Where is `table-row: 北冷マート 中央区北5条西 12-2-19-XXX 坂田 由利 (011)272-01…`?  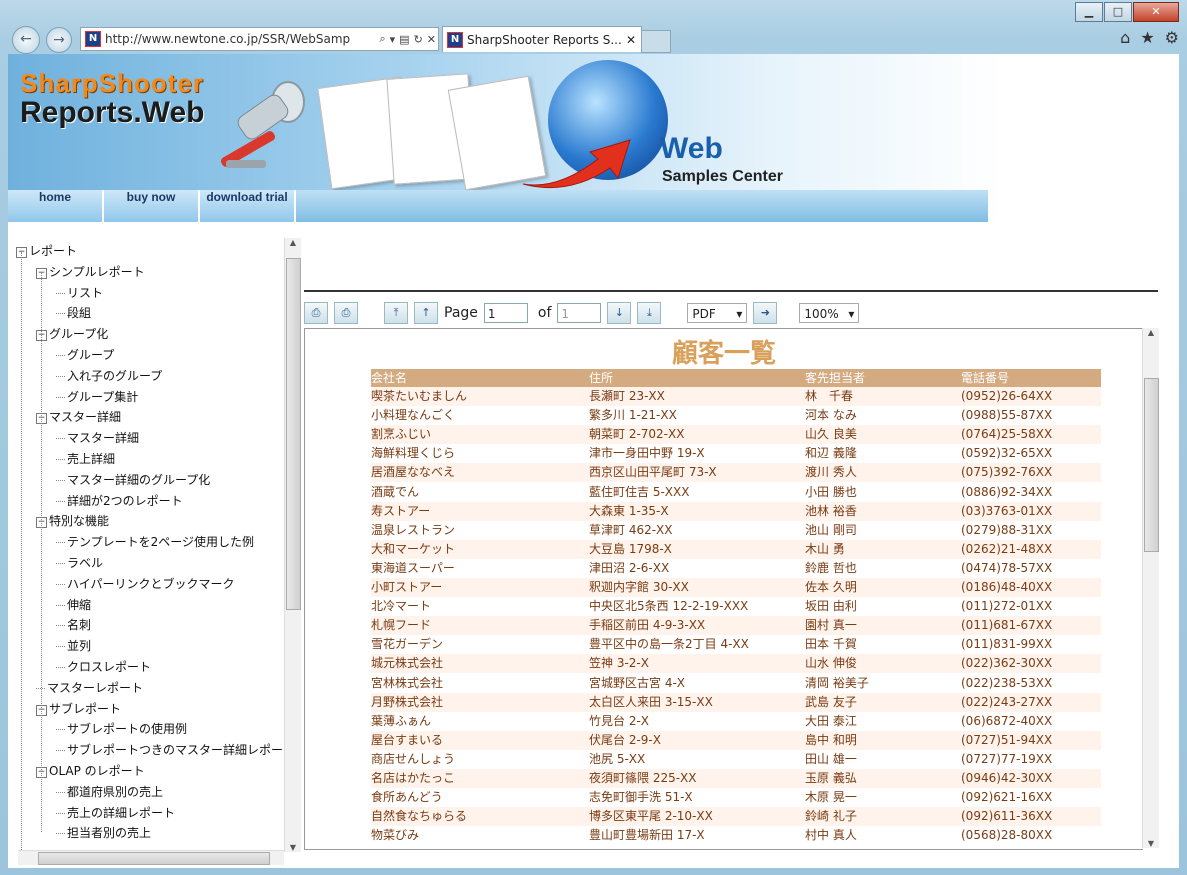 table-row: 北冷マート 中央区北5条西 12-2-19-XXX 坂田 由利 (011)272-01… is located at coordinates (736, 607).